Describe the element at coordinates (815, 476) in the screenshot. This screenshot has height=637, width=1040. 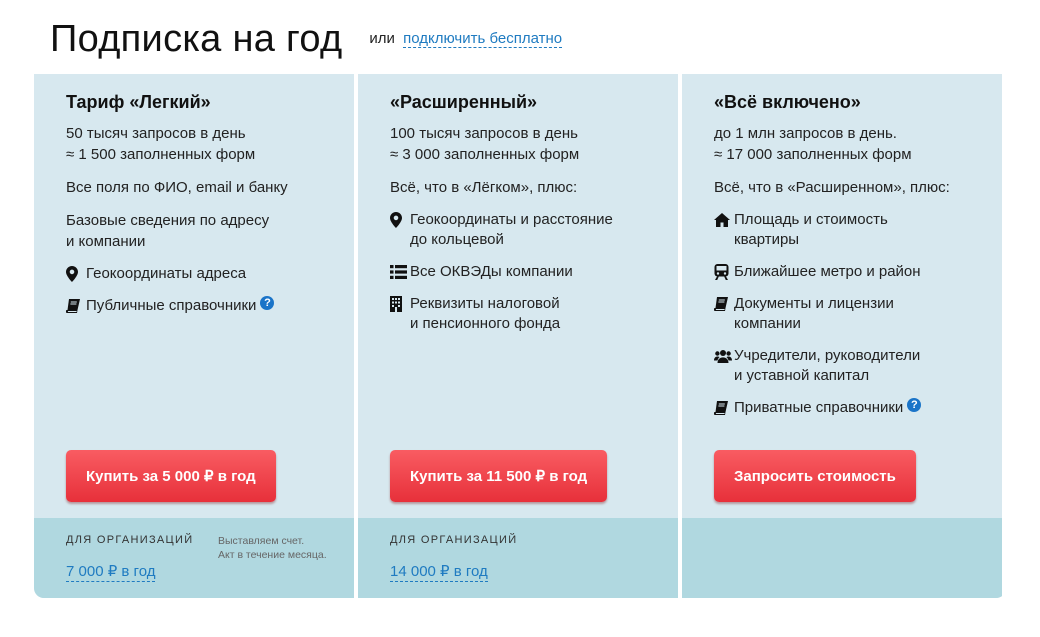
I see `request-price-button: Запросить стоимость` at that location.